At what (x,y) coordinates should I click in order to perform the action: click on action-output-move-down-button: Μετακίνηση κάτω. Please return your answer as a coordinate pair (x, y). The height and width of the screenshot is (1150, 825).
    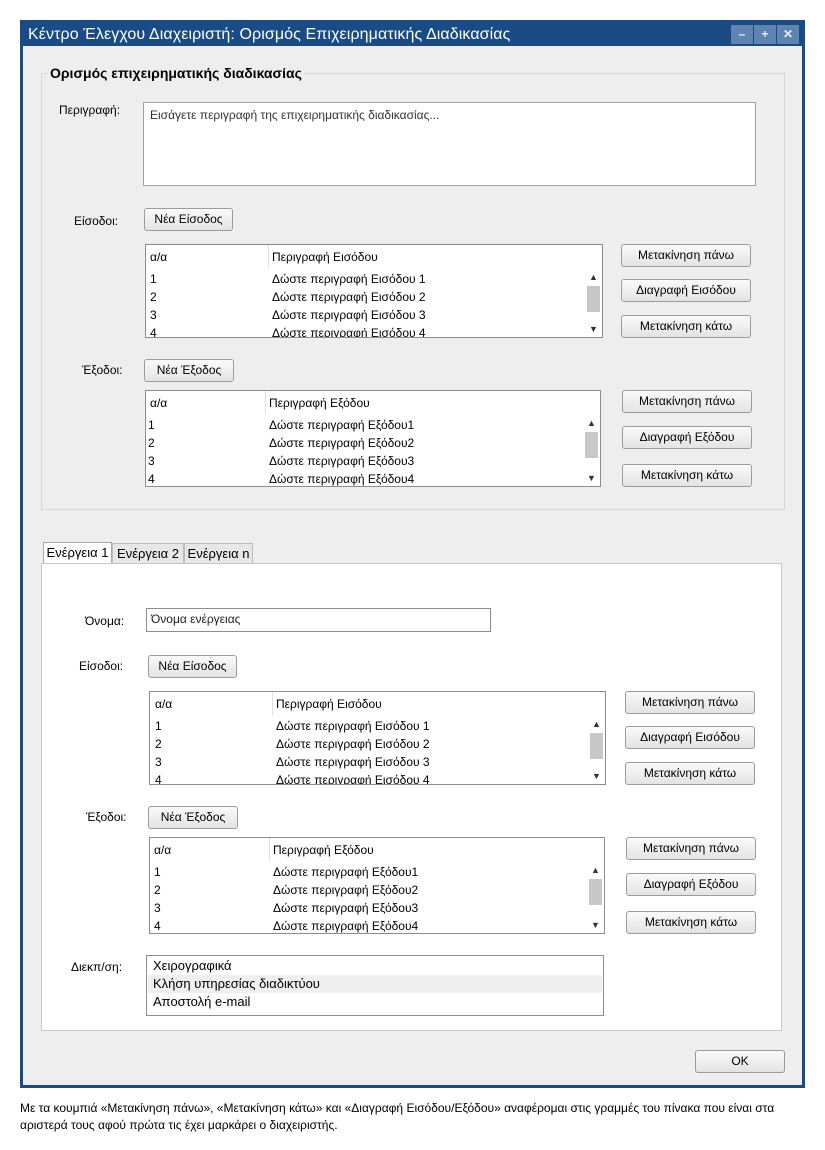
    Looking at the image, I should click on (691, 922).